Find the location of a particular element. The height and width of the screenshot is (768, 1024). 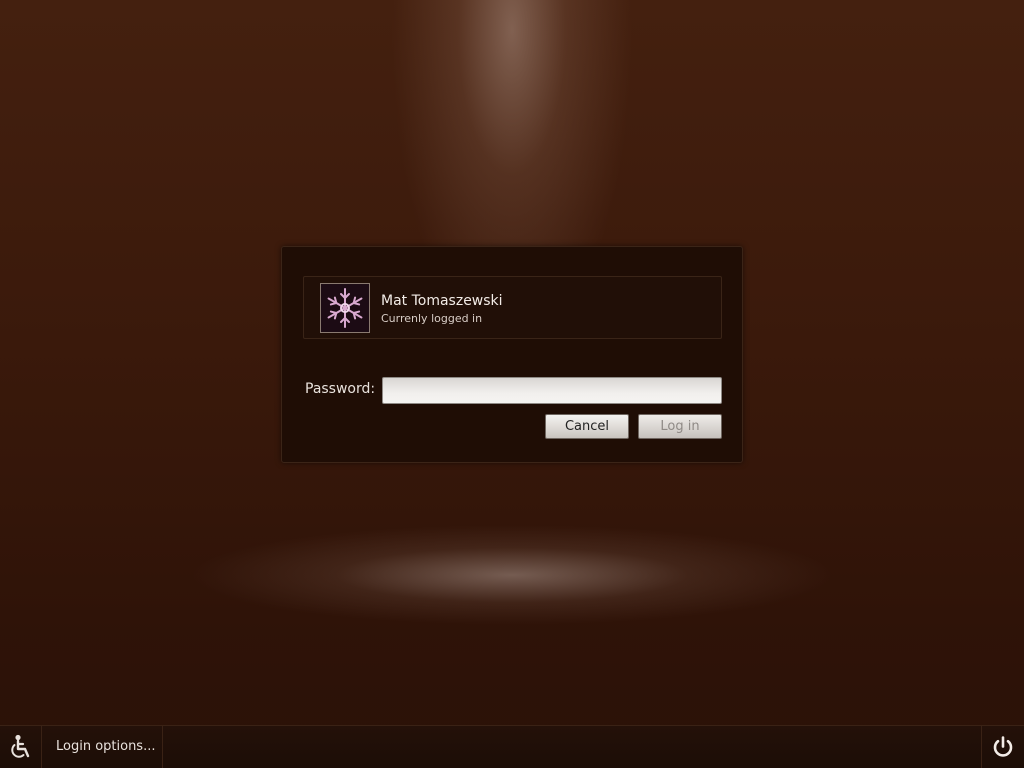

accessibility-button is located at coordinates (21, 747).